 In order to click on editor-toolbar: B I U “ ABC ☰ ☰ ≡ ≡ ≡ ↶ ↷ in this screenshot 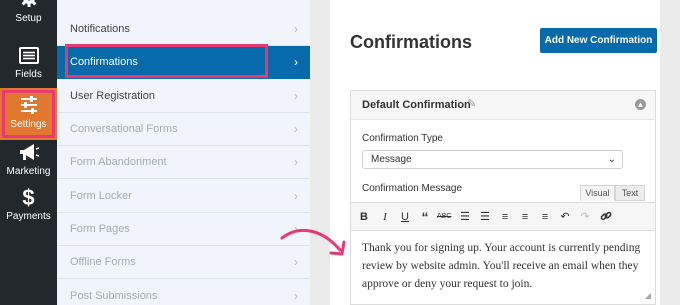, I will do `click(503, 216)`.